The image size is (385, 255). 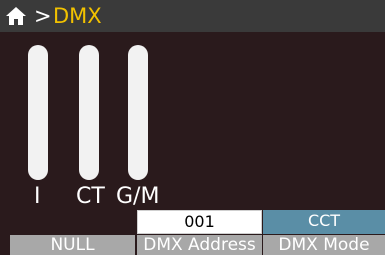 What do you see at coordinates (324, 245) in the screenshot?
I see `dmx-mode-softkey: DMX Mode` at bounding box center [324, 245].